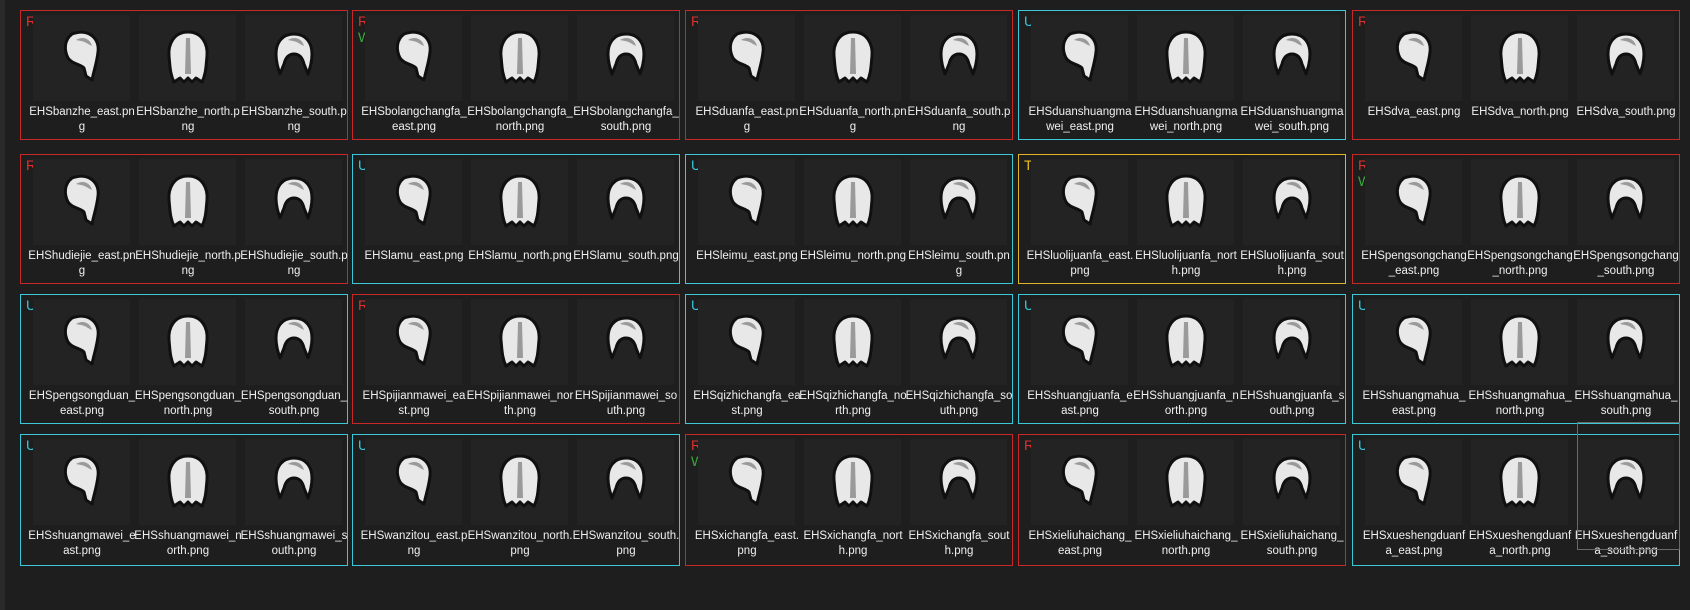 The width and height of the screenshot is (1690, 610). Describe the element at coordinates (1080, 120) in the screenshot. I see `file-name-label: EHSduanshuangmawei_east.png` at that location.